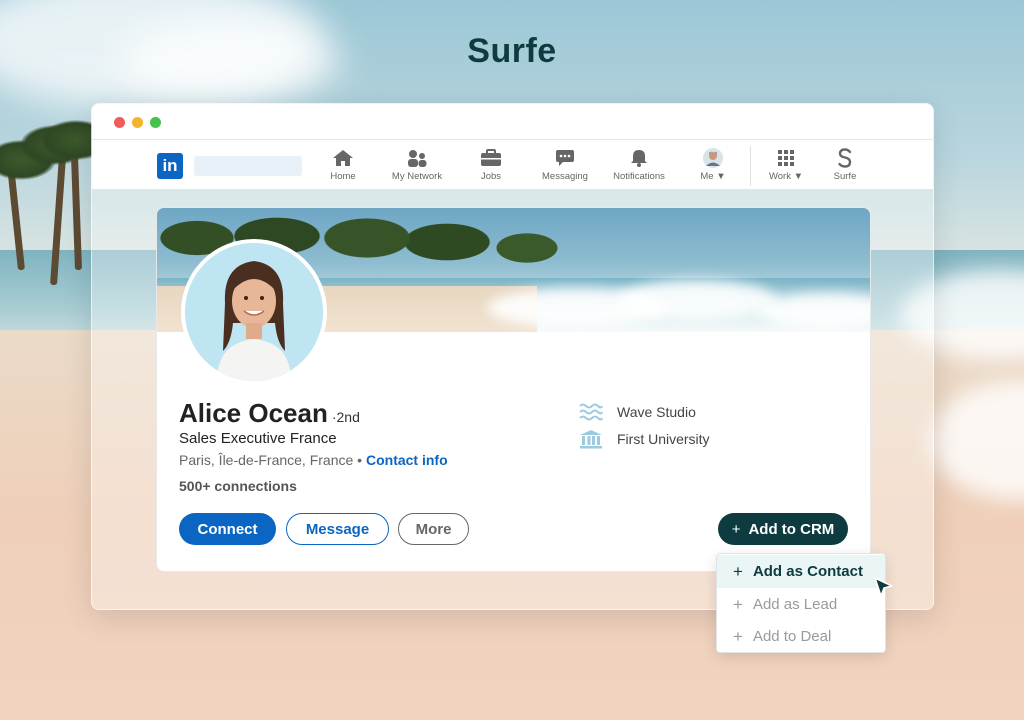  Describe the element at coordinates (238, 486) in the screenshot. I see `connections-count: 500+ connections` at that location.